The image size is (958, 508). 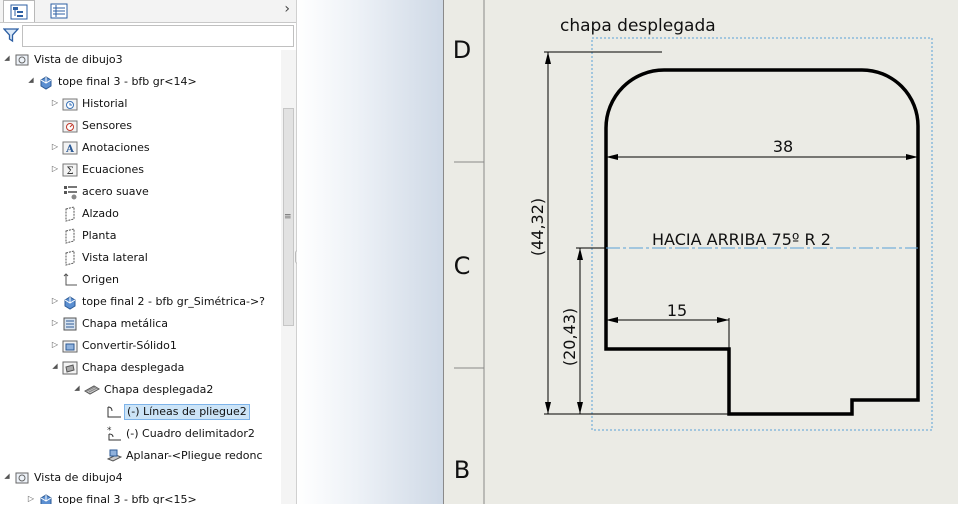 What do you see at coordinates (70, 346) in the screenshot?
I see `convert-solid-icon` at bounding box center [70, 346].